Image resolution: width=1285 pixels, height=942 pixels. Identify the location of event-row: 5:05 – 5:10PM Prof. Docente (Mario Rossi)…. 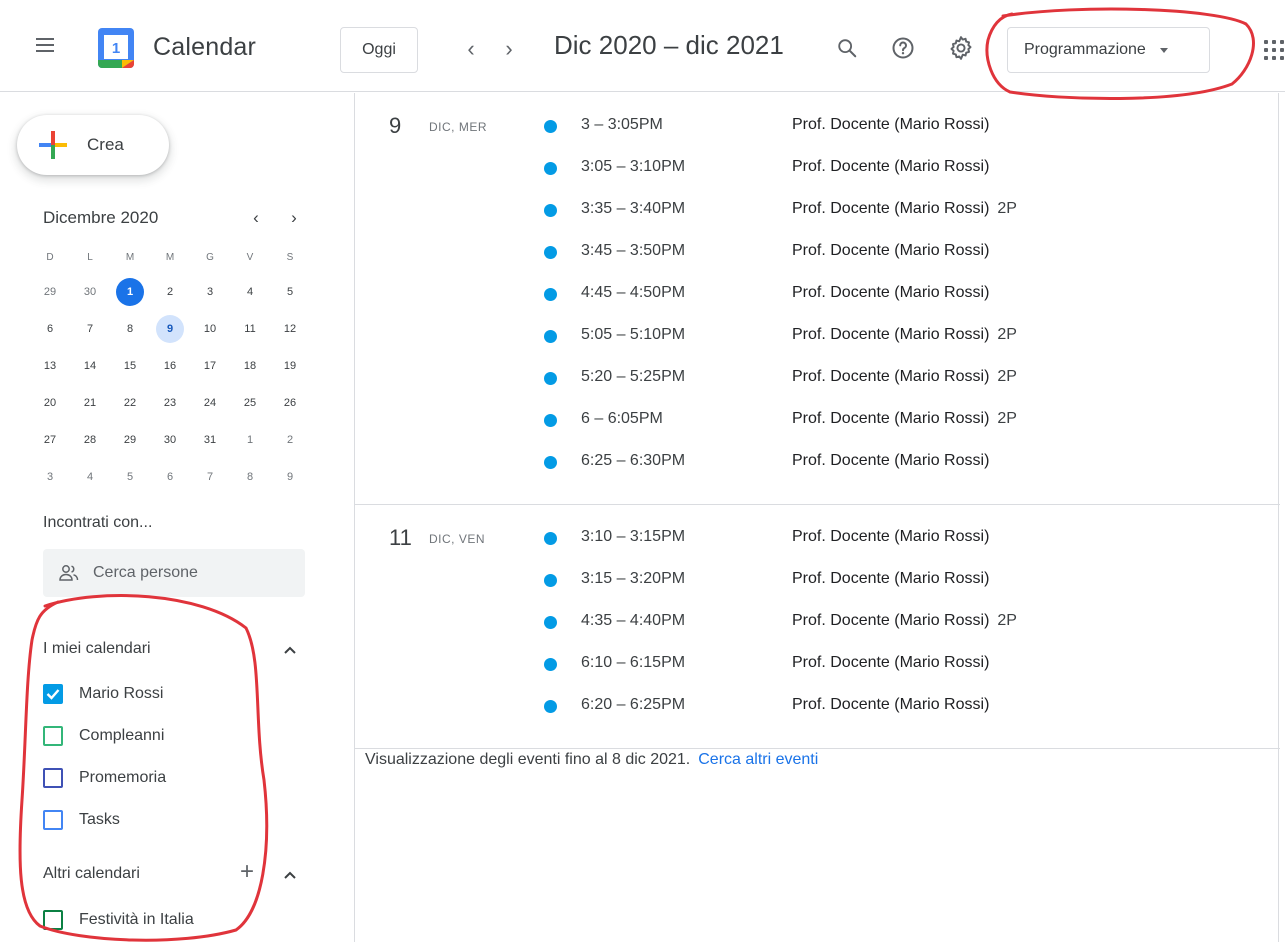
(817, 336).